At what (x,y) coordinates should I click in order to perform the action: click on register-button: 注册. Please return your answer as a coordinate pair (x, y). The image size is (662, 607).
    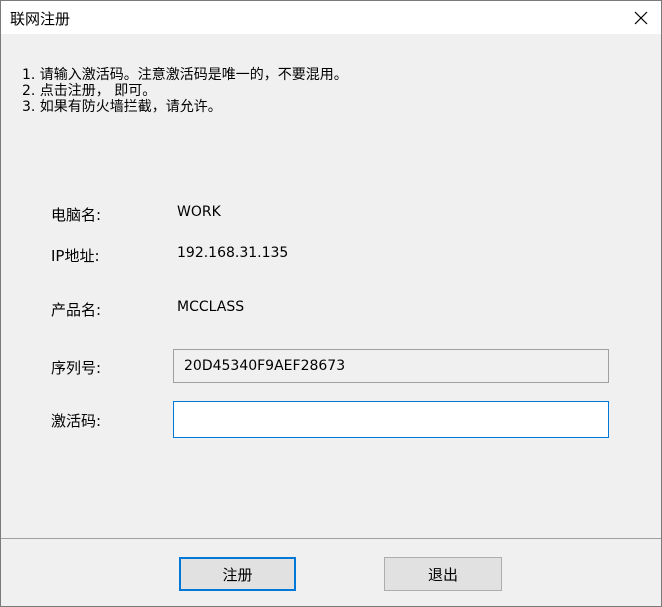
    Looking at the image, I should click on (237, 574).